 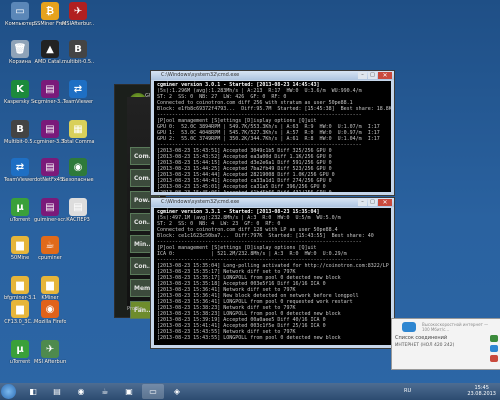 I want to click on desktop-icon: KKaspersky Security, so click(x=20, y=92).